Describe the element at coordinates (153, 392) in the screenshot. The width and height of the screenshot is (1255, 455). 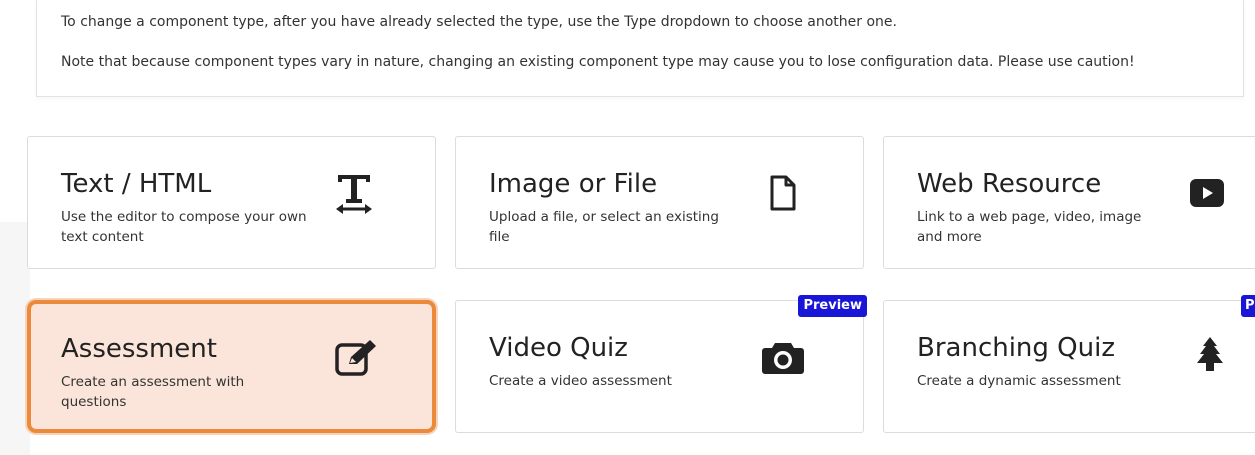
I see `card-description: Create an assessment with questions` at that location.